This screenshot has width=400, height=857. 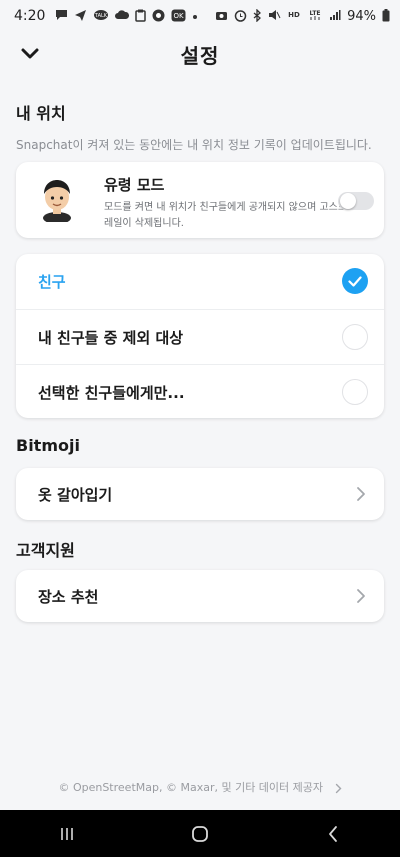 I want to click on status-time: 4:20, so click(x=30, y=16).